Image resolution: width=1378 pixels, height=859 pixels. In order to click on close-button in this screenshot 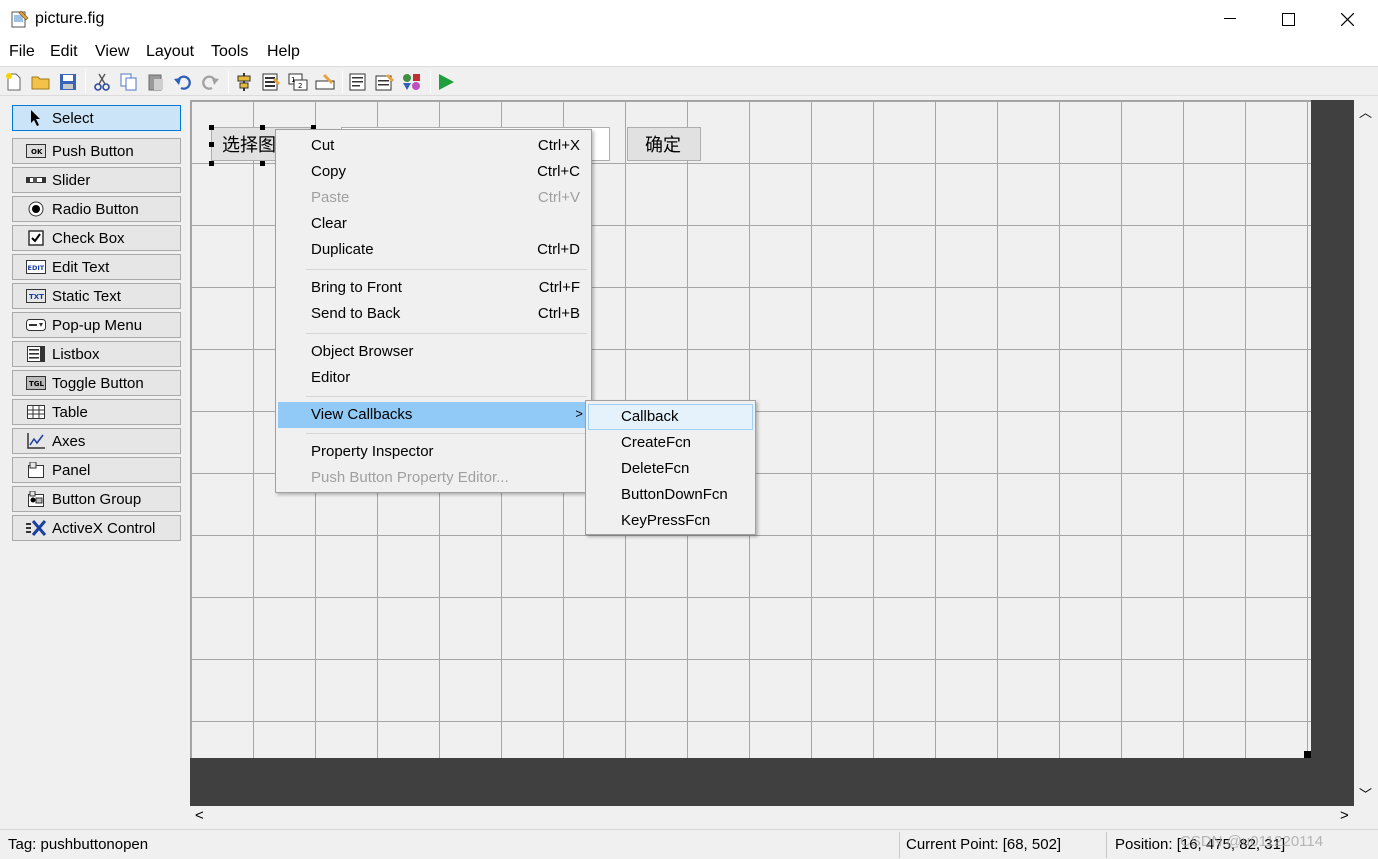, I will do `click(1347, 19)`.